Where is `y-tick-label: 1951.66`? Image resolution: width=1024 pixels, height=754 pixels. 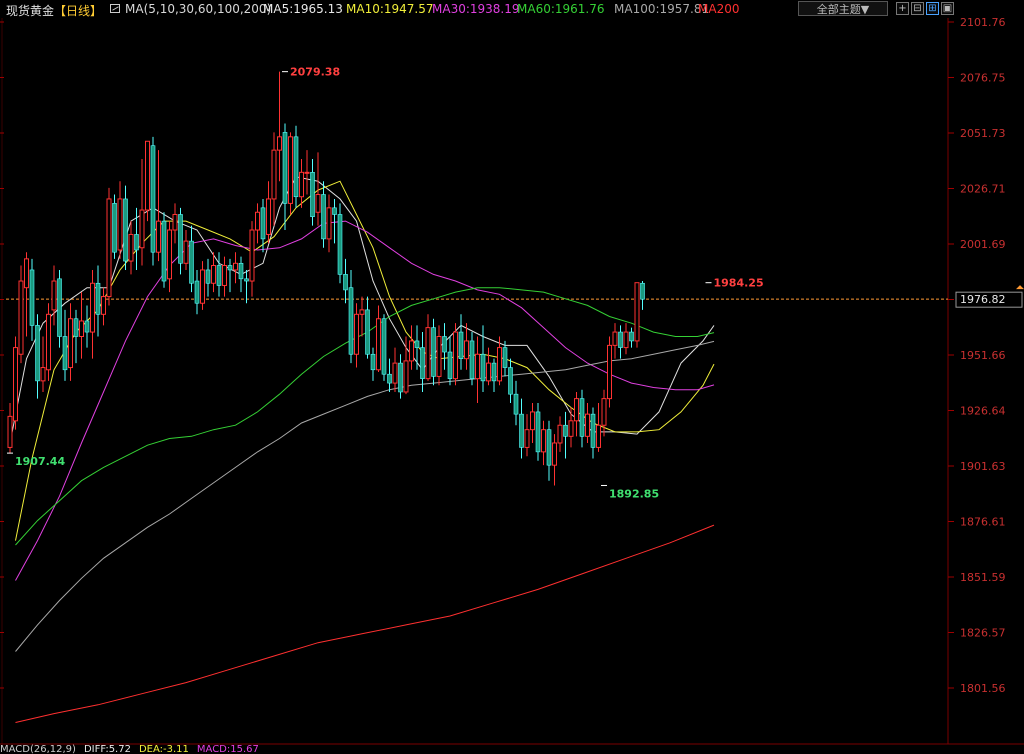 y-tick-label: 1951.66 is located at coordinates (983, 355).